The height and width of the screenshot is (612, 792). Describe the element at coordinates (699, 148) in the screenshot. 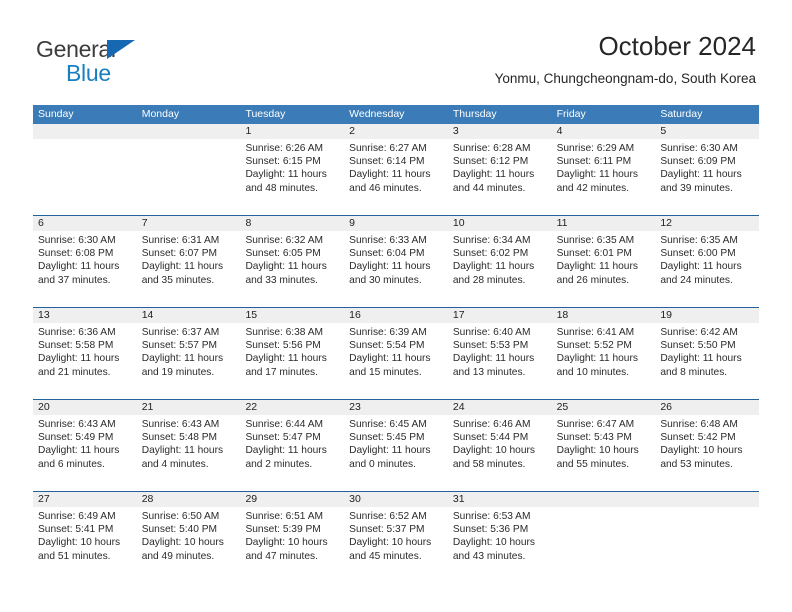

I see `day-detail-sunrise: Sunrise: 6:30 AM` at that location.